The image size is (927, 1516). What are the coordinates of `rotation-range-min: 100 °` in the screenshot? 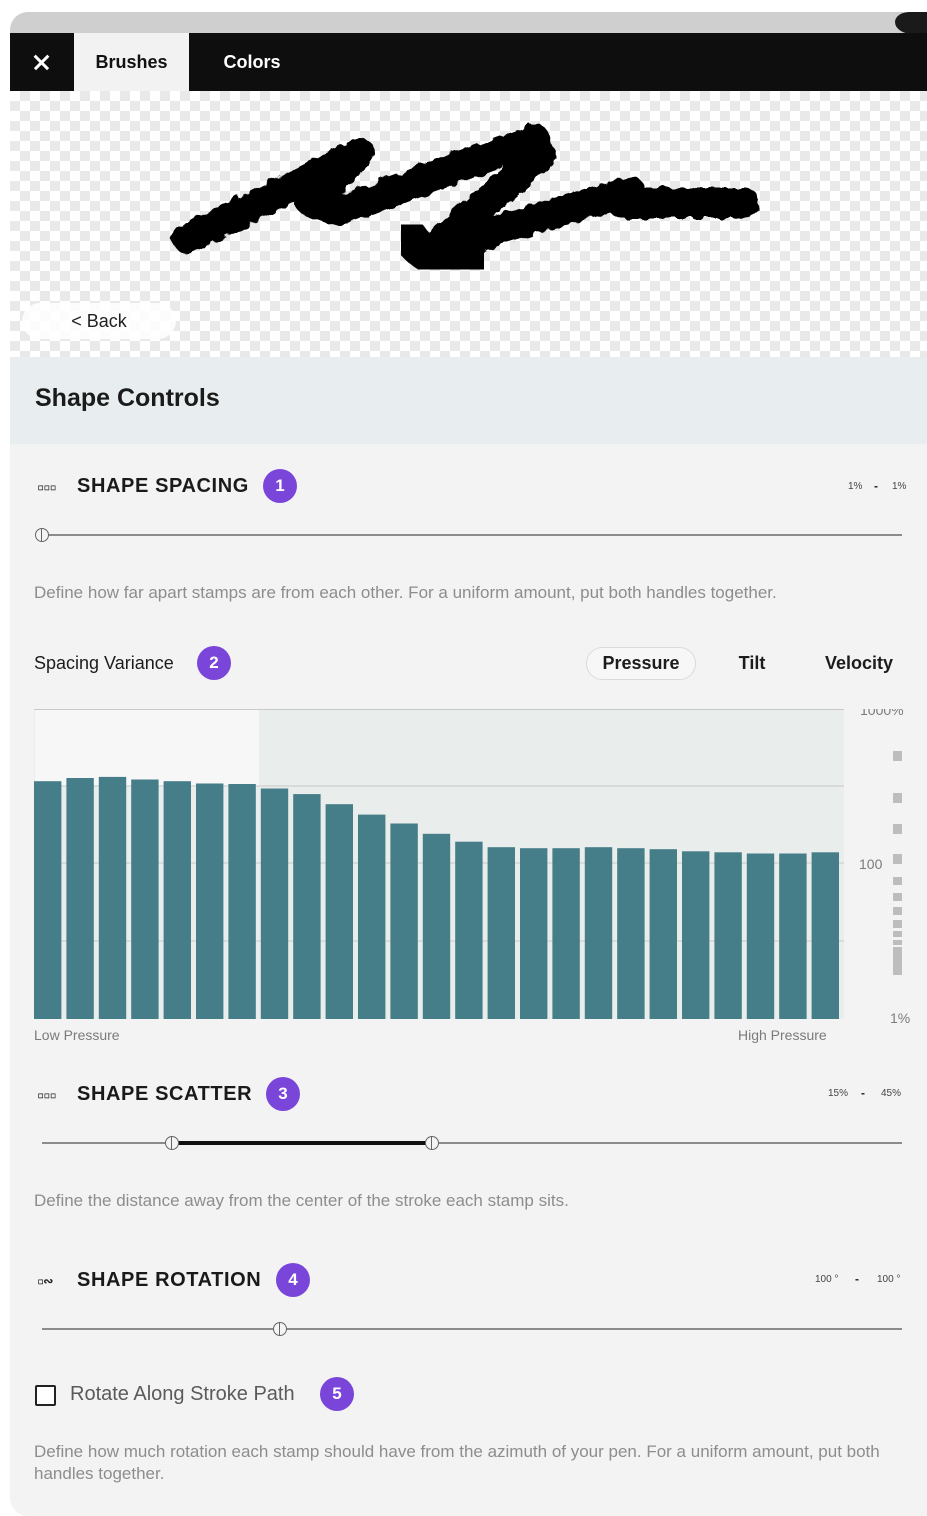 It's located at (827, 1279).